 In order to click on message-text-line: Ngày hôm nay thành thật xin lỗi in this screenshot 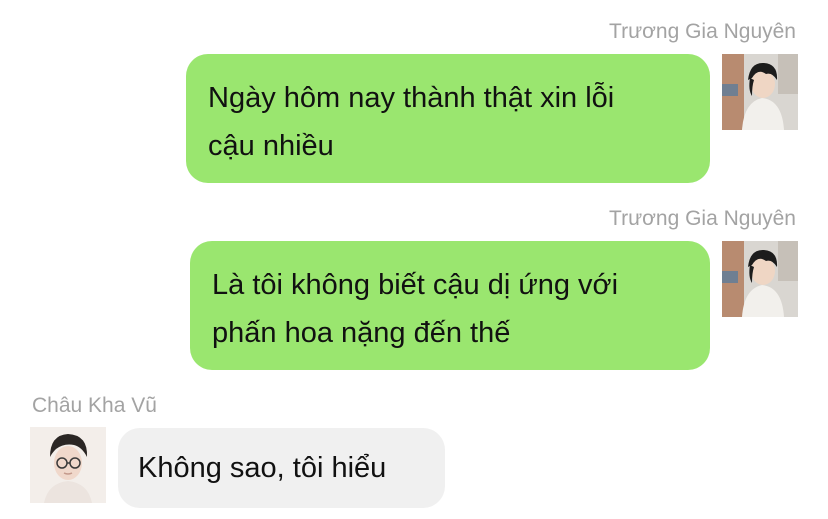, I will do `click(411, 98)`.